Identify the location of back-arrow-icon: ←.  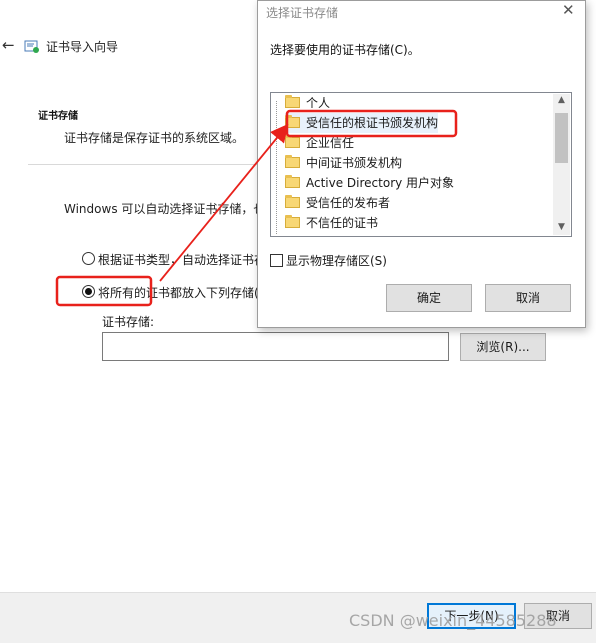
(8, 45).